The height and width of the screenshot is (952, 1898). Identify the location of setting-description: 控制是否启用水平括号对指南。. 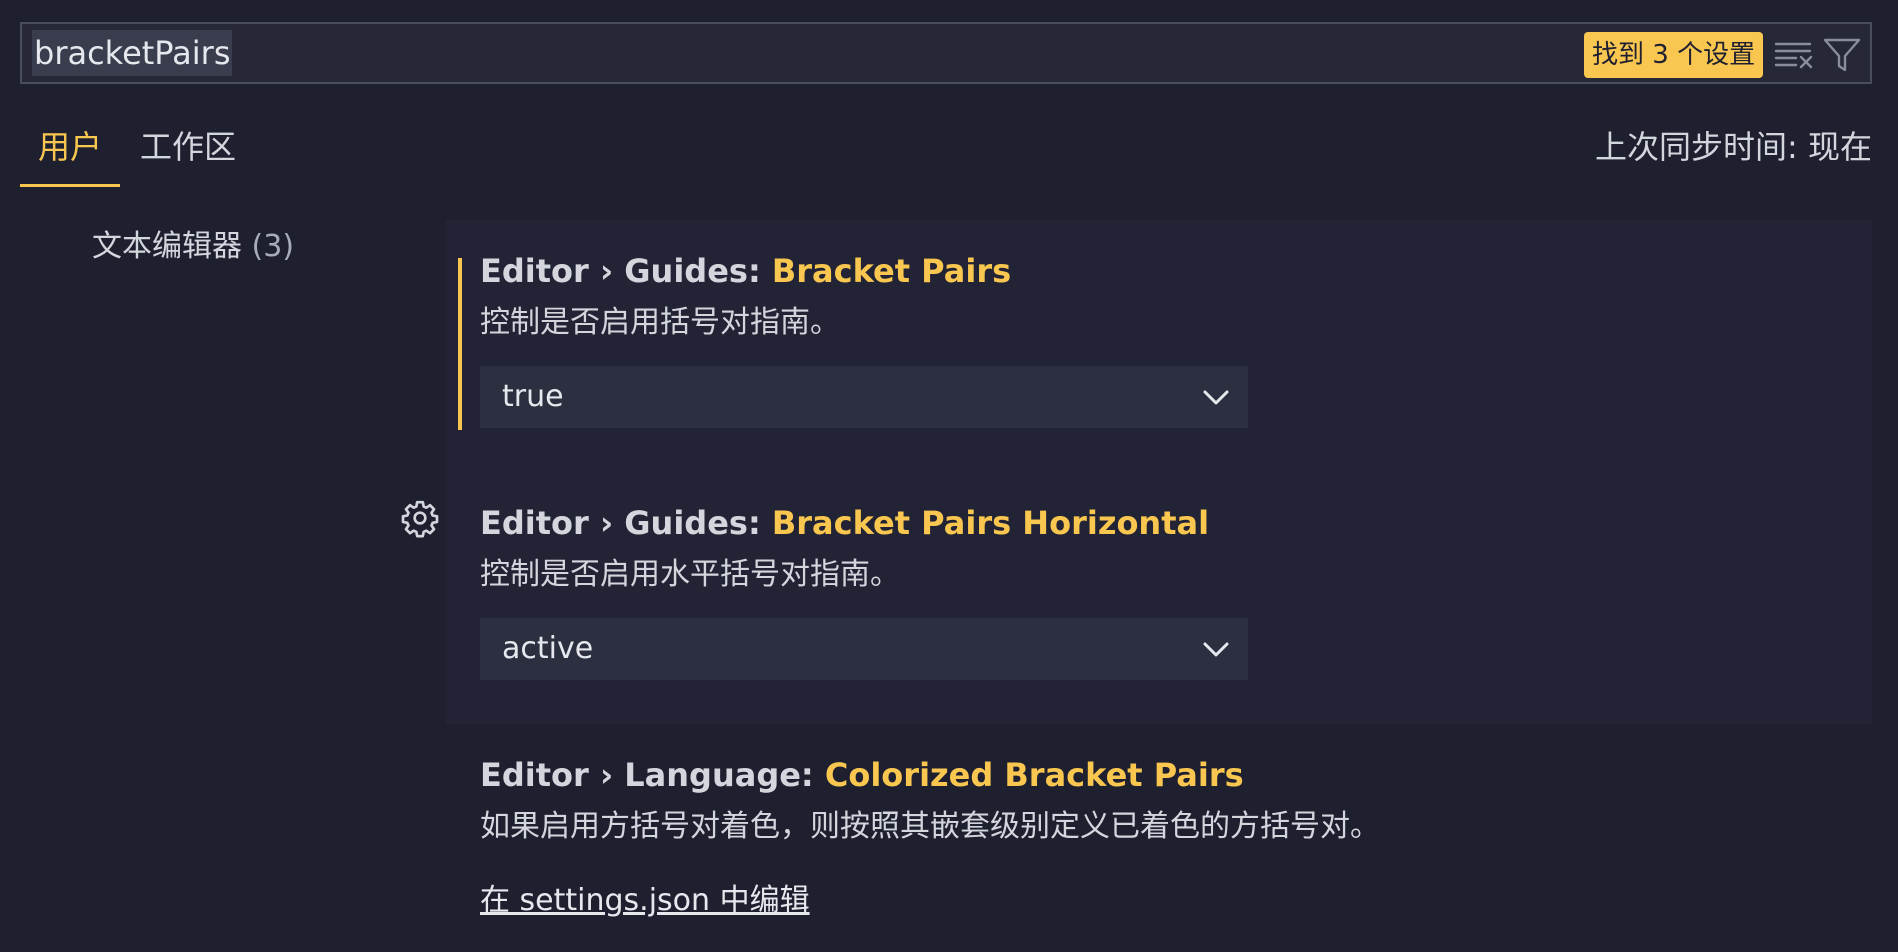
(690, 574).